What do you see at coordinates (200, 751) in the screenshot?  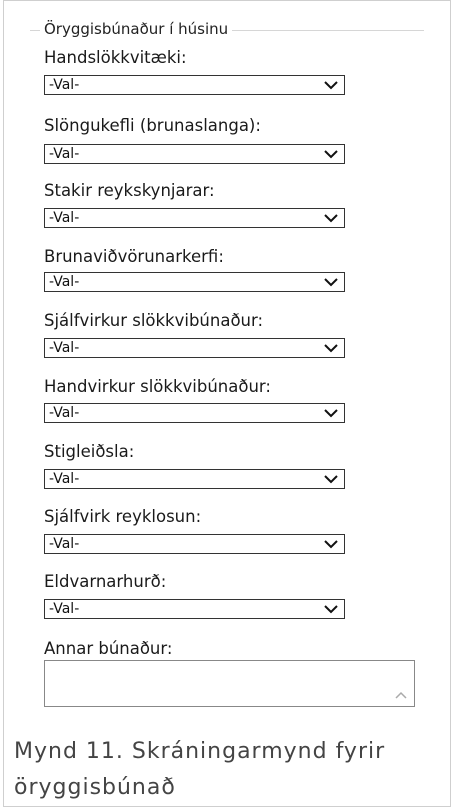 I see `caption-line-1: Mynd 11. Skráningarmynd fyrir` at bounding box center [200, 751].